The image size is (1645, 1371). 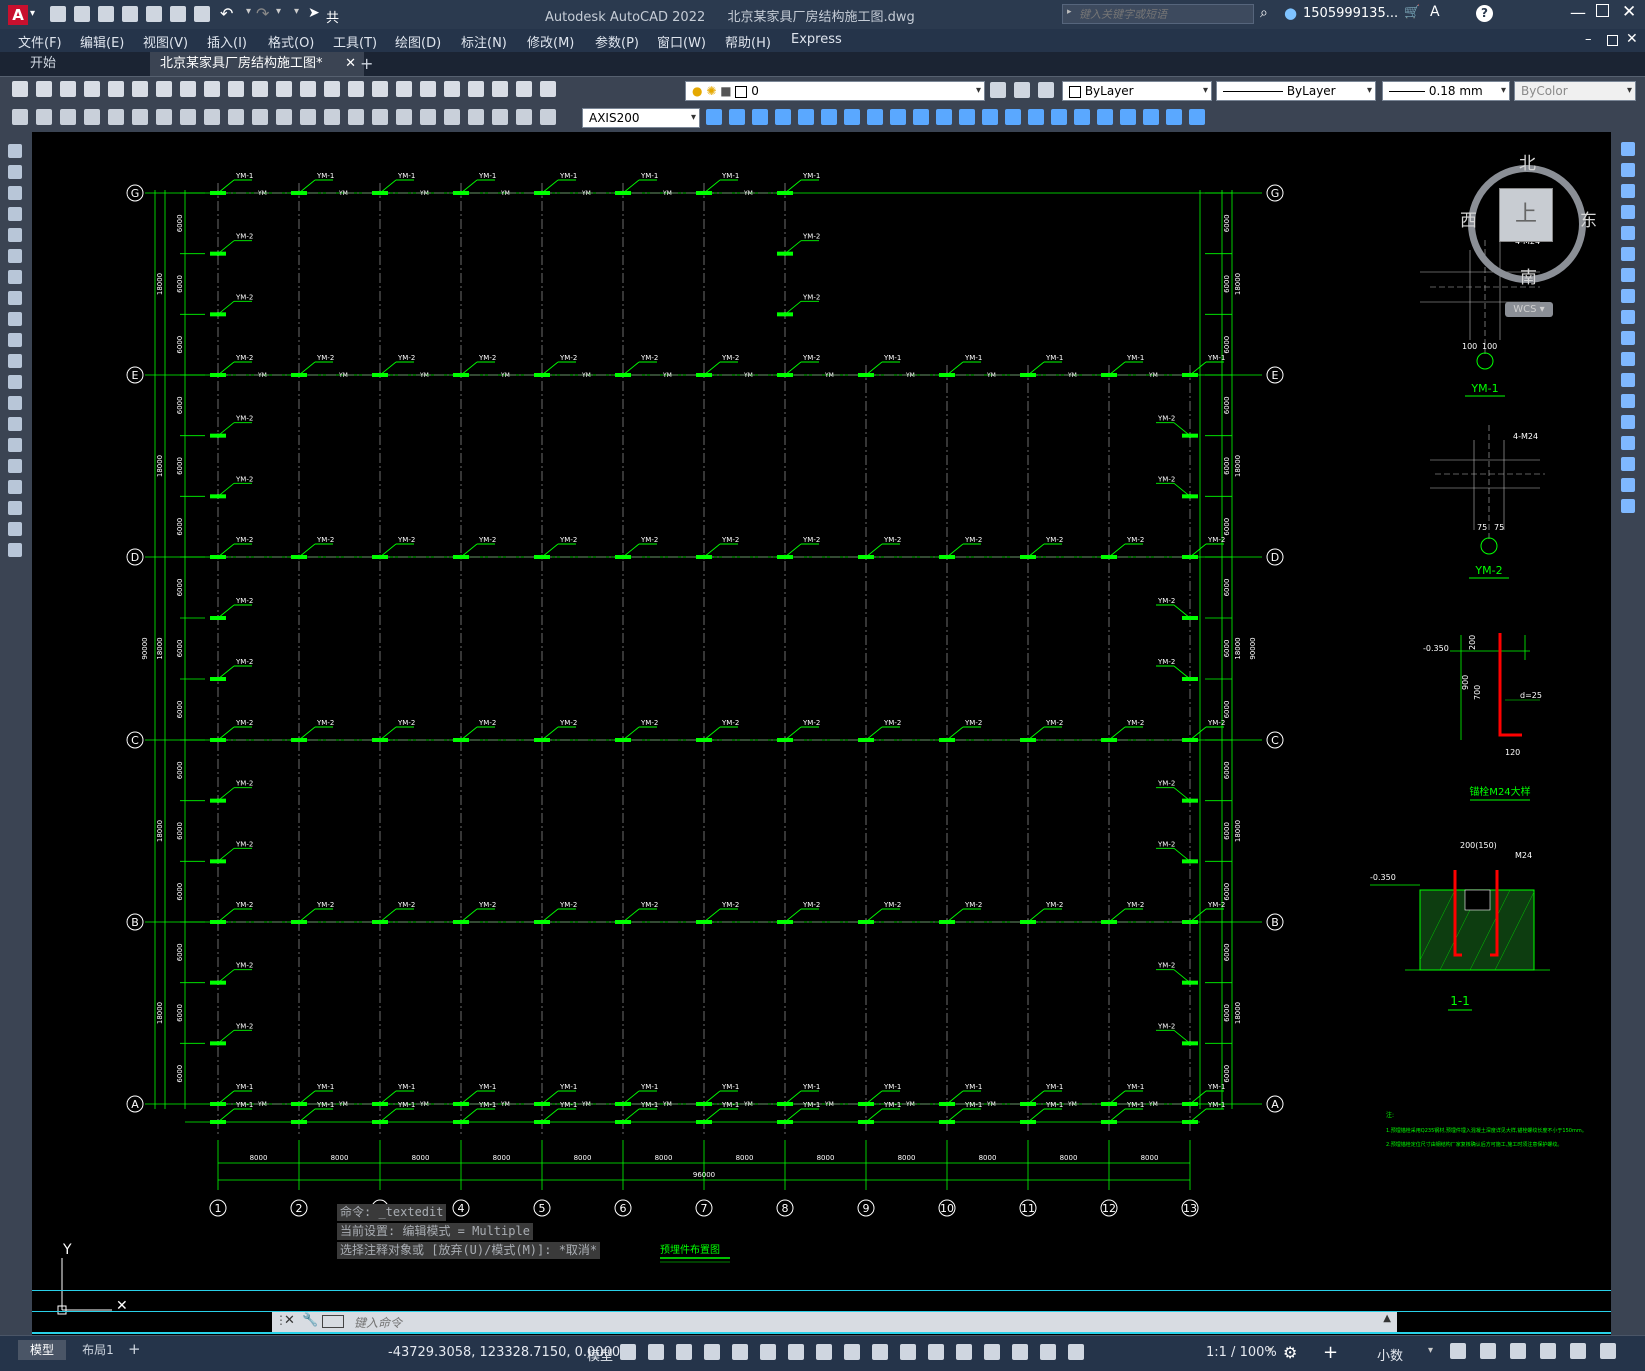 I want to click on help-icon: ?, so click(x=1484, y=13).